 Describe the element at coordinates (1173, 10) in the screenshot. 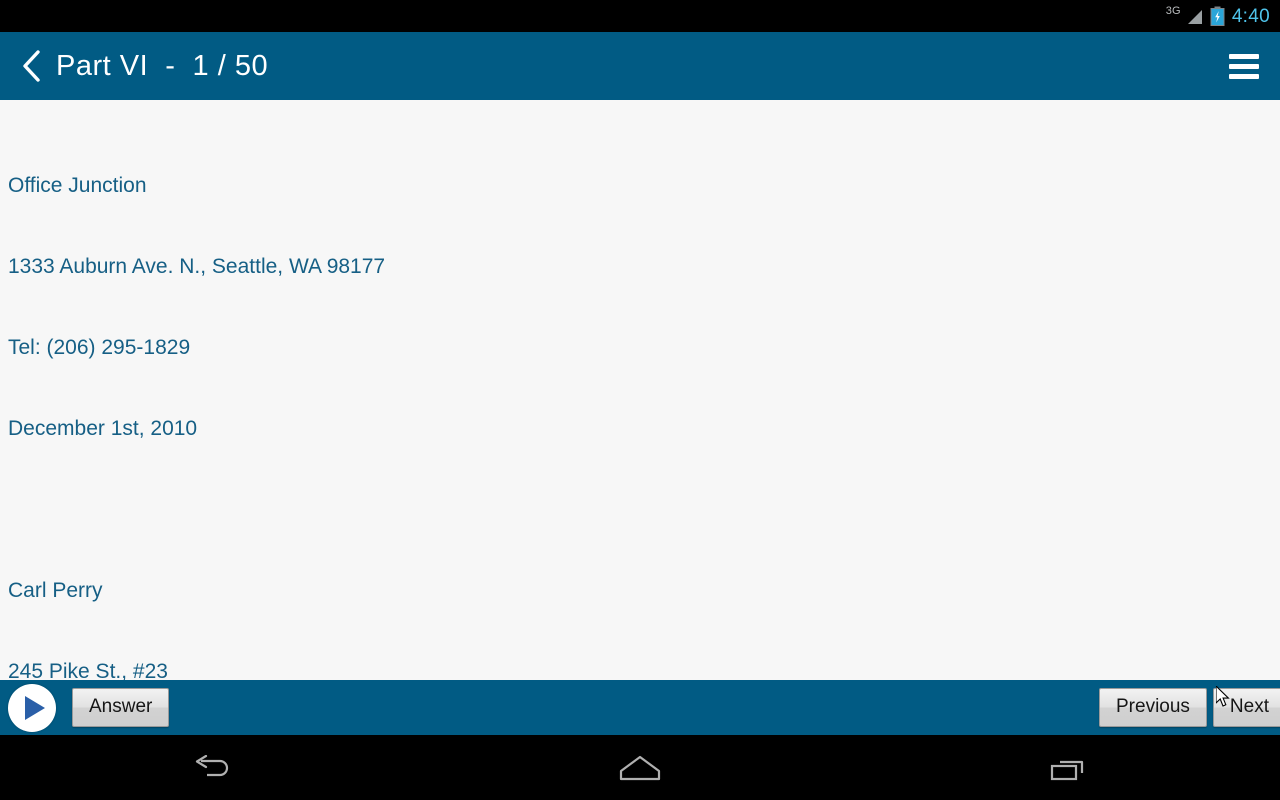

I see `network-type-label: 3G` at that location.